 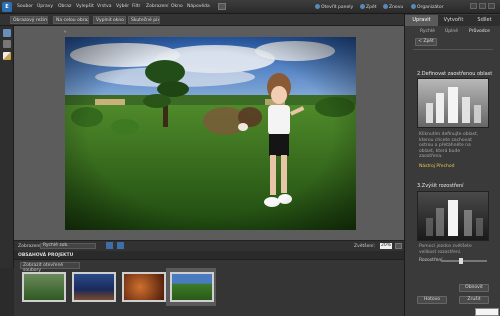 What do you see at coordinates (68, 246) in the screenshot?
I see `view-dropdown: Rychlé zob.` at bounding box center [68, 246].